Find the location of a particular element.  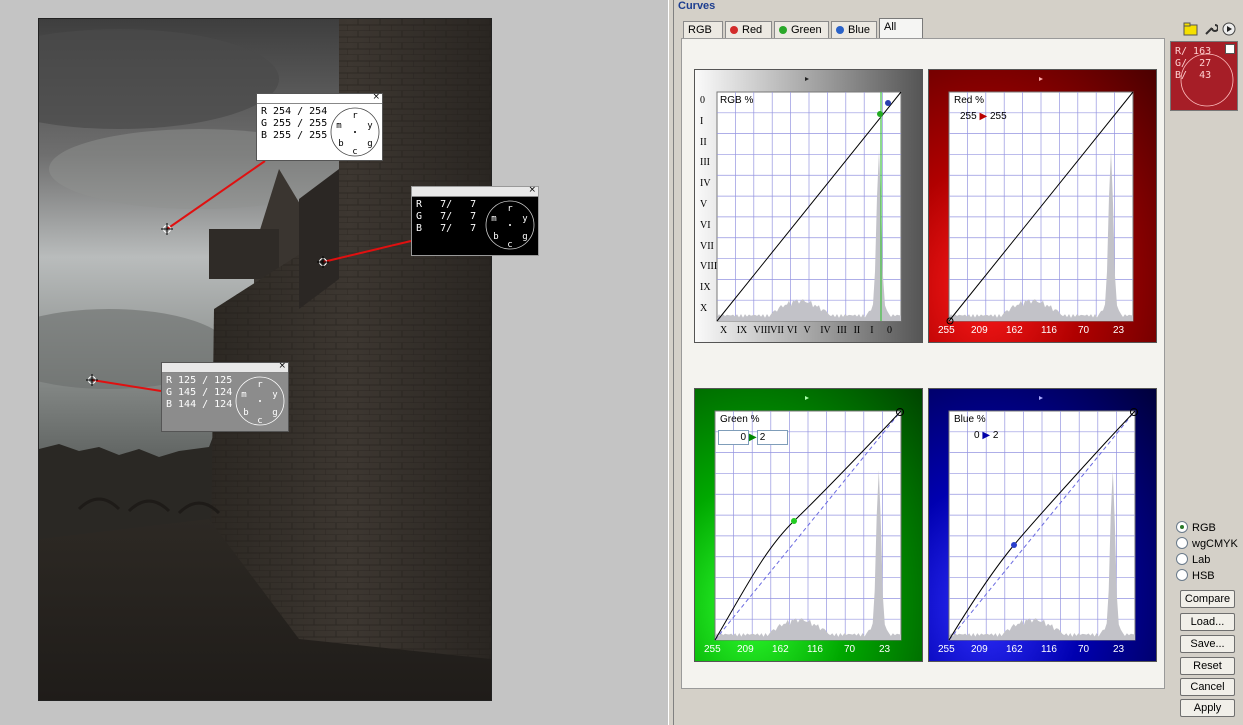

radio-lab: Lab is located at coordinates (1207, 561).